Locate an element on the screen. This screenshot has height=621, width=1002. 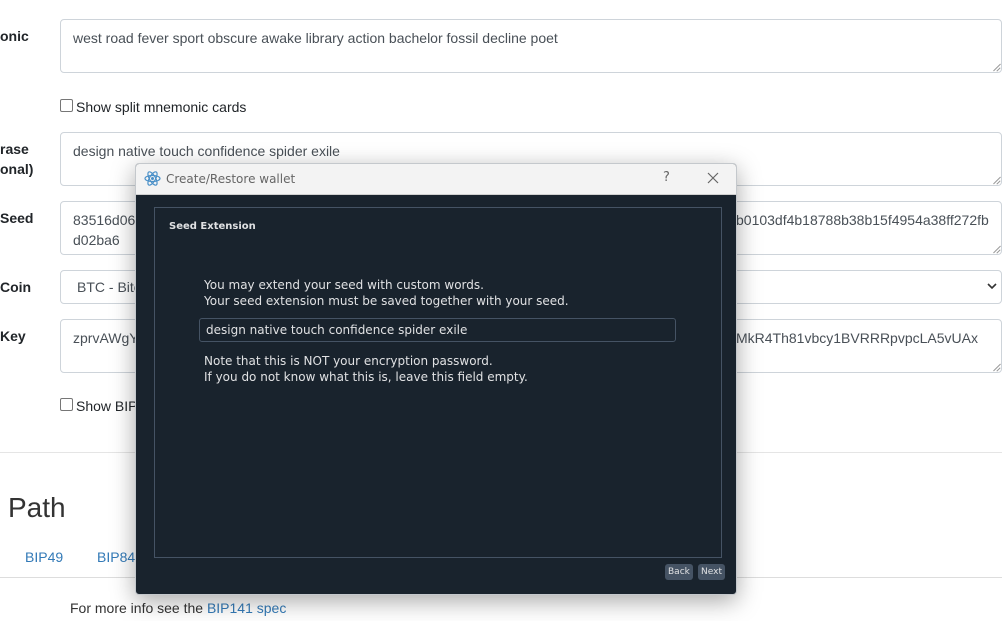
split-cards-label: Show split mnemonic cards is located at coordinates (161, 107).